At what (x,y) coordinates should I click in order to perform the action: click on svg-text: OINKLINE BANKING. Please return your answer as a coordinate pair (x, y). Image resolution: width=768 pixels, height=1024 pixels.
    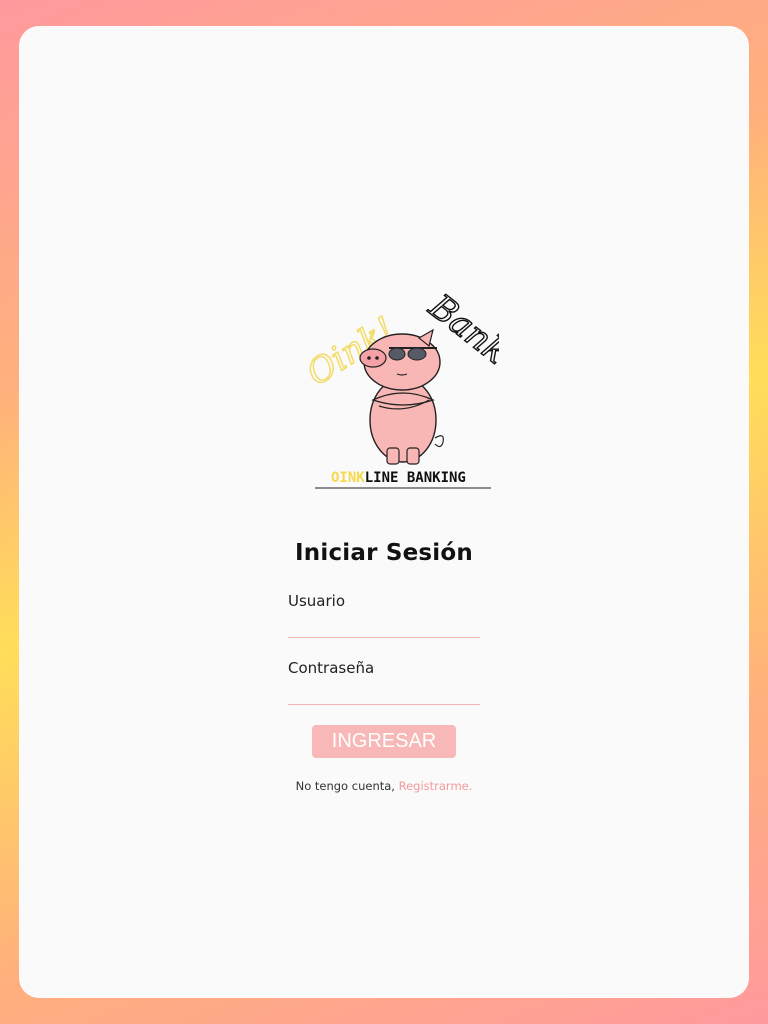
    Looking at the image, I should click on (398, 478).